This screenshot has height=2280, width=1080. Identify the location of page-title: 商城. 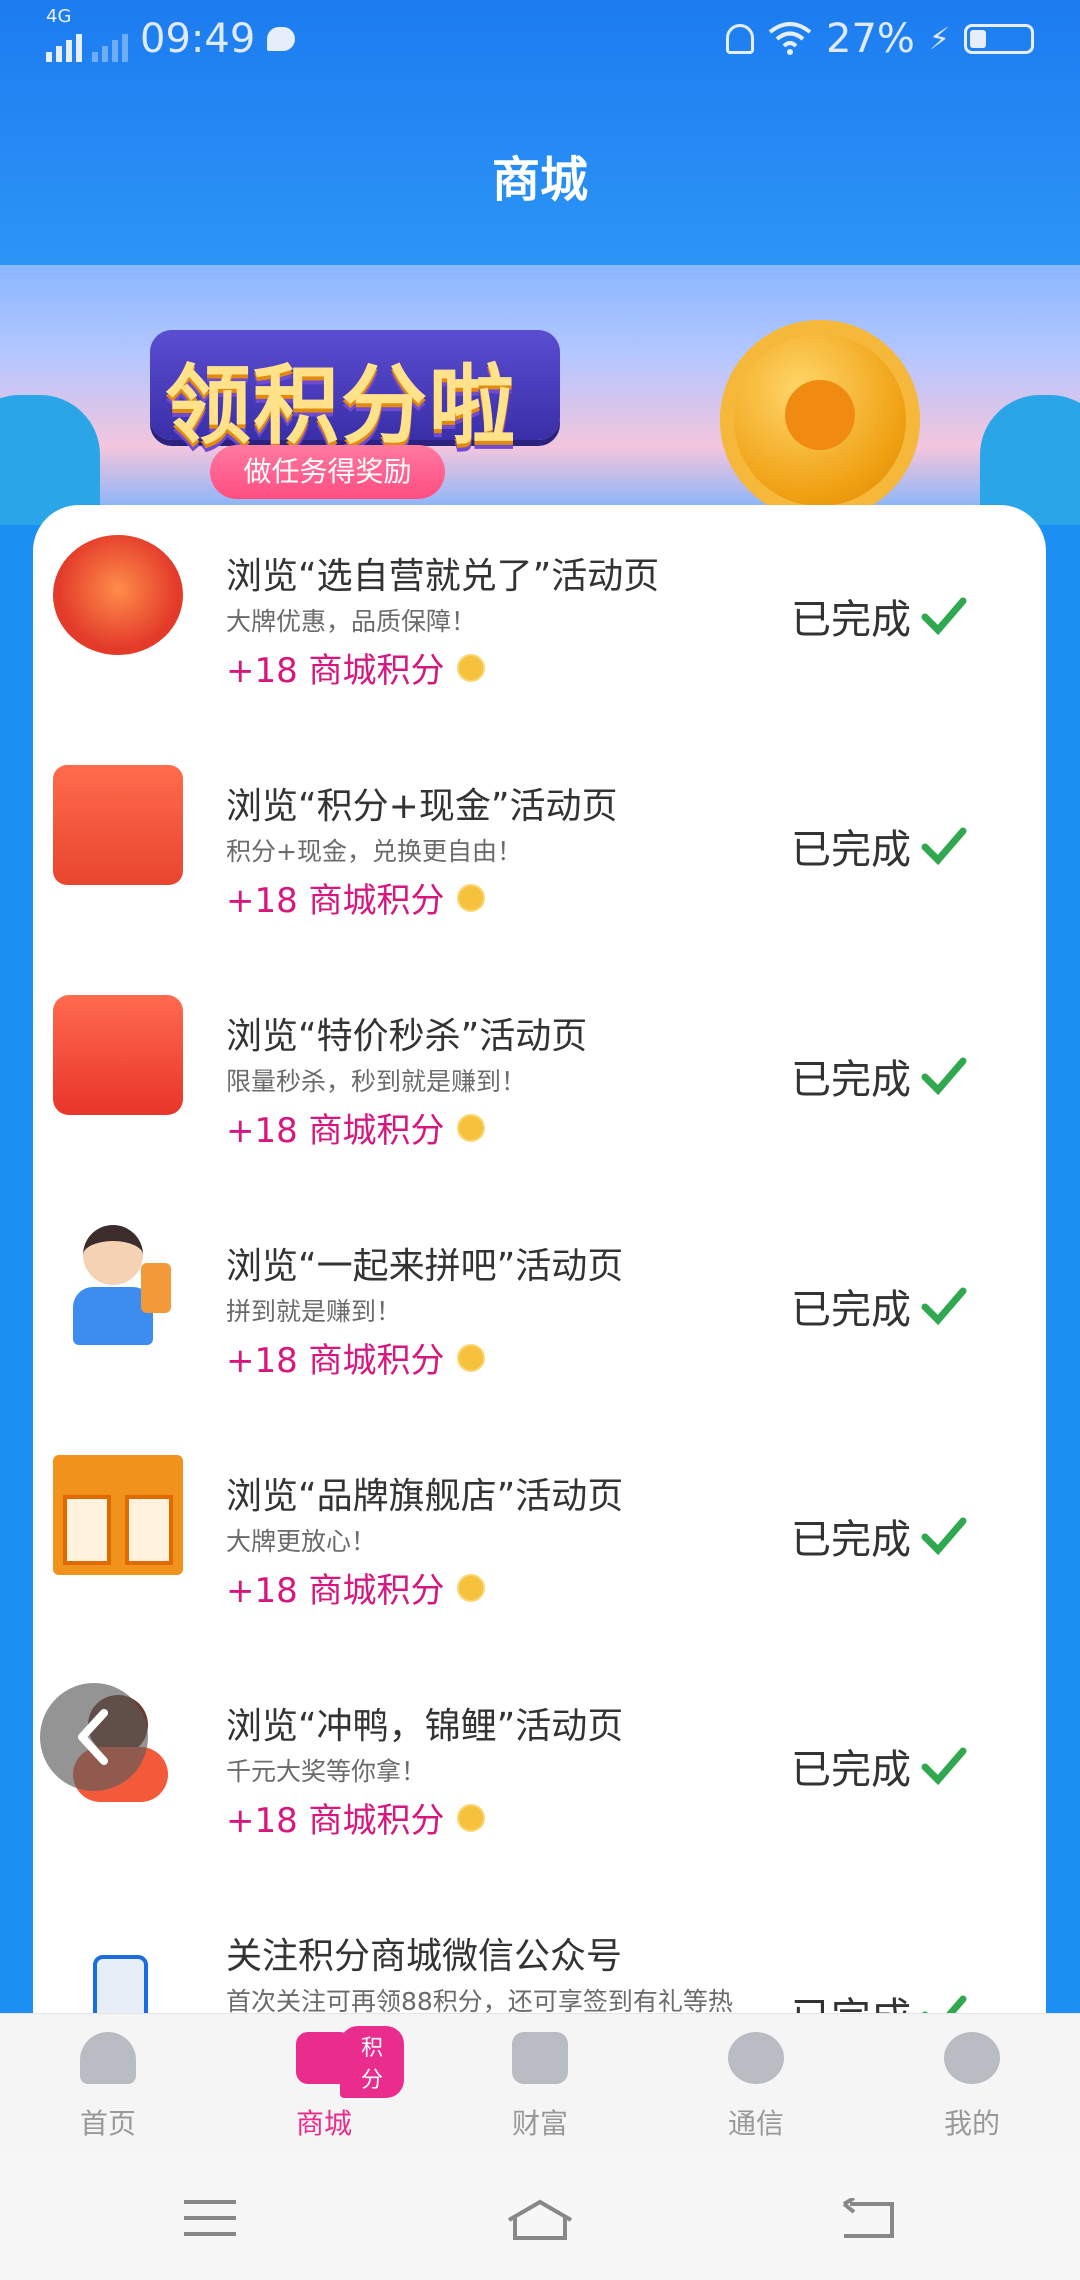
(539, 180).